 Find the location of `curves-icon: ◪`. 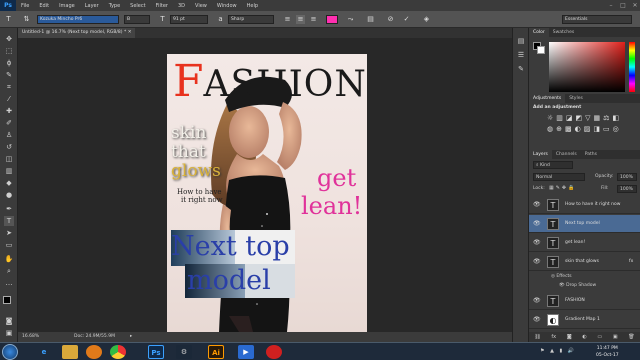

curves-icon: ◪ is located at coordinates (569, 118).